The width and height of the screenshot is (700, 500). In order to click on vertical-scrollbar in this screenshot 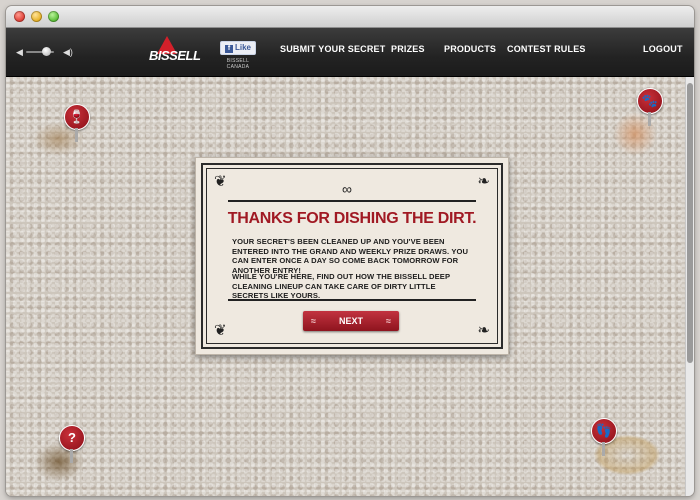, I will do `click(689, 286)`.